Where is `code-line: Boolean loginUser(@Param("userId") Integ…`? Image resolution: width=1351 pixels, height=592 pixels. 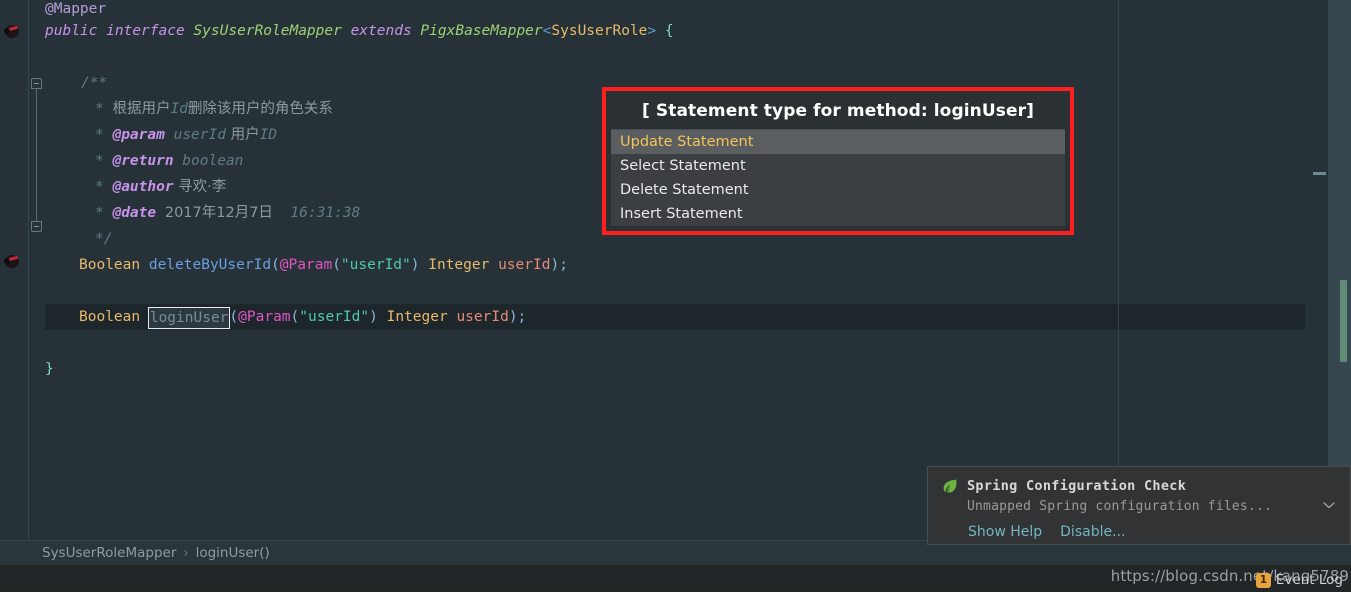 code-line: Boolean loginUser(@Param("userId") Integ… is located at coordinates (302, 317).